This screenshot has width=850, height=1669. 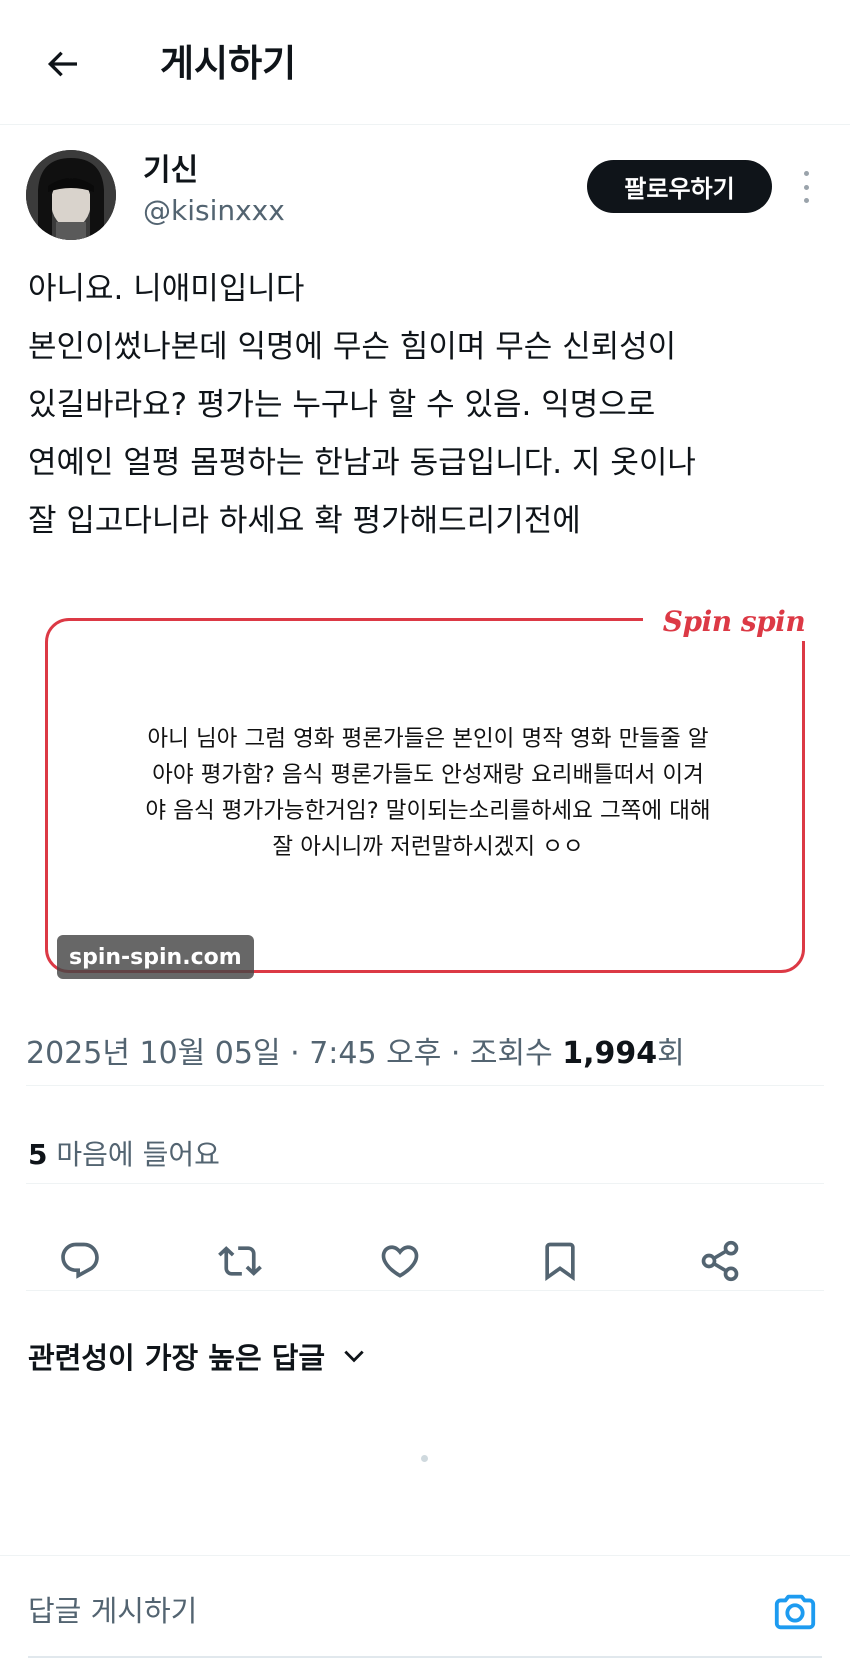 I want to click on back-arrow-icon, so click(x=62, y=64).